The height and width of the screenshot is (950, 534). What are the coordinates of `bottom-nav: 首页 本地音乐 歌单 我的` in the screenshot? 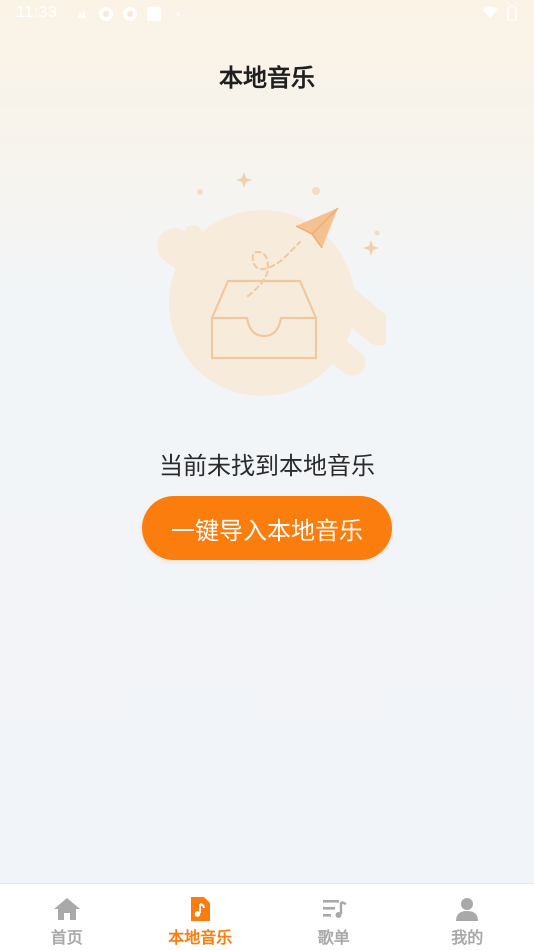 It's located at (267, 916).